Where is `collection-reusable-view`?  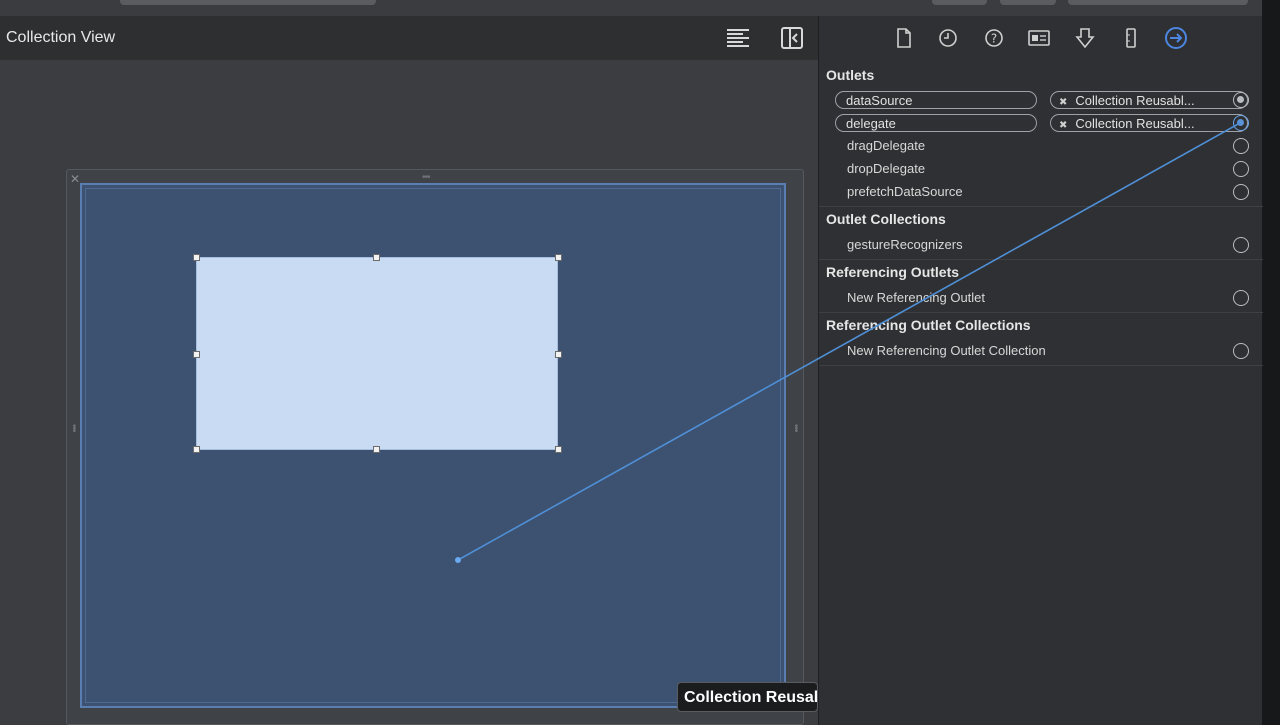
collection-reusable-view is located at coordinates (377, 353).